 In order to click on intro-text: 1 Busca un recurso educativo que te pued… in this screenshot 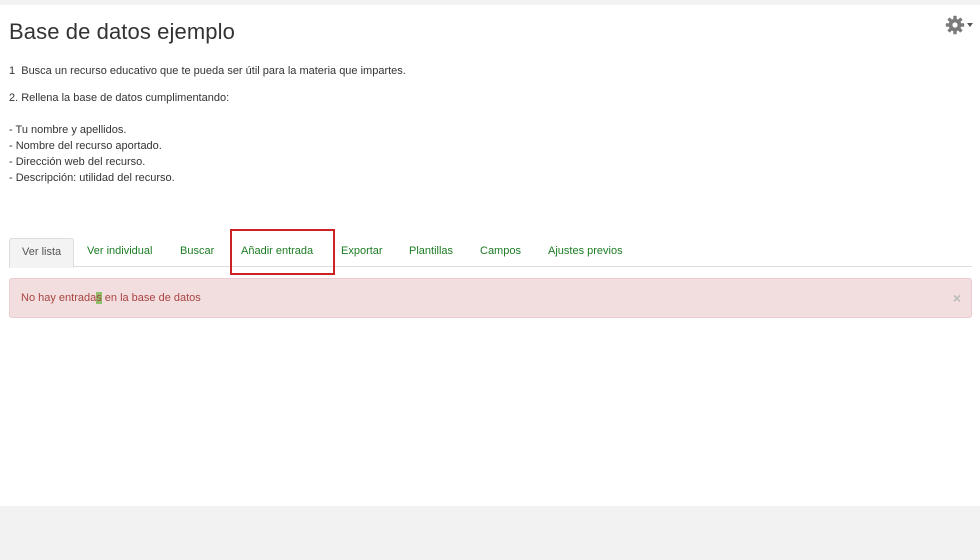, I will do `click(207, 124)`.